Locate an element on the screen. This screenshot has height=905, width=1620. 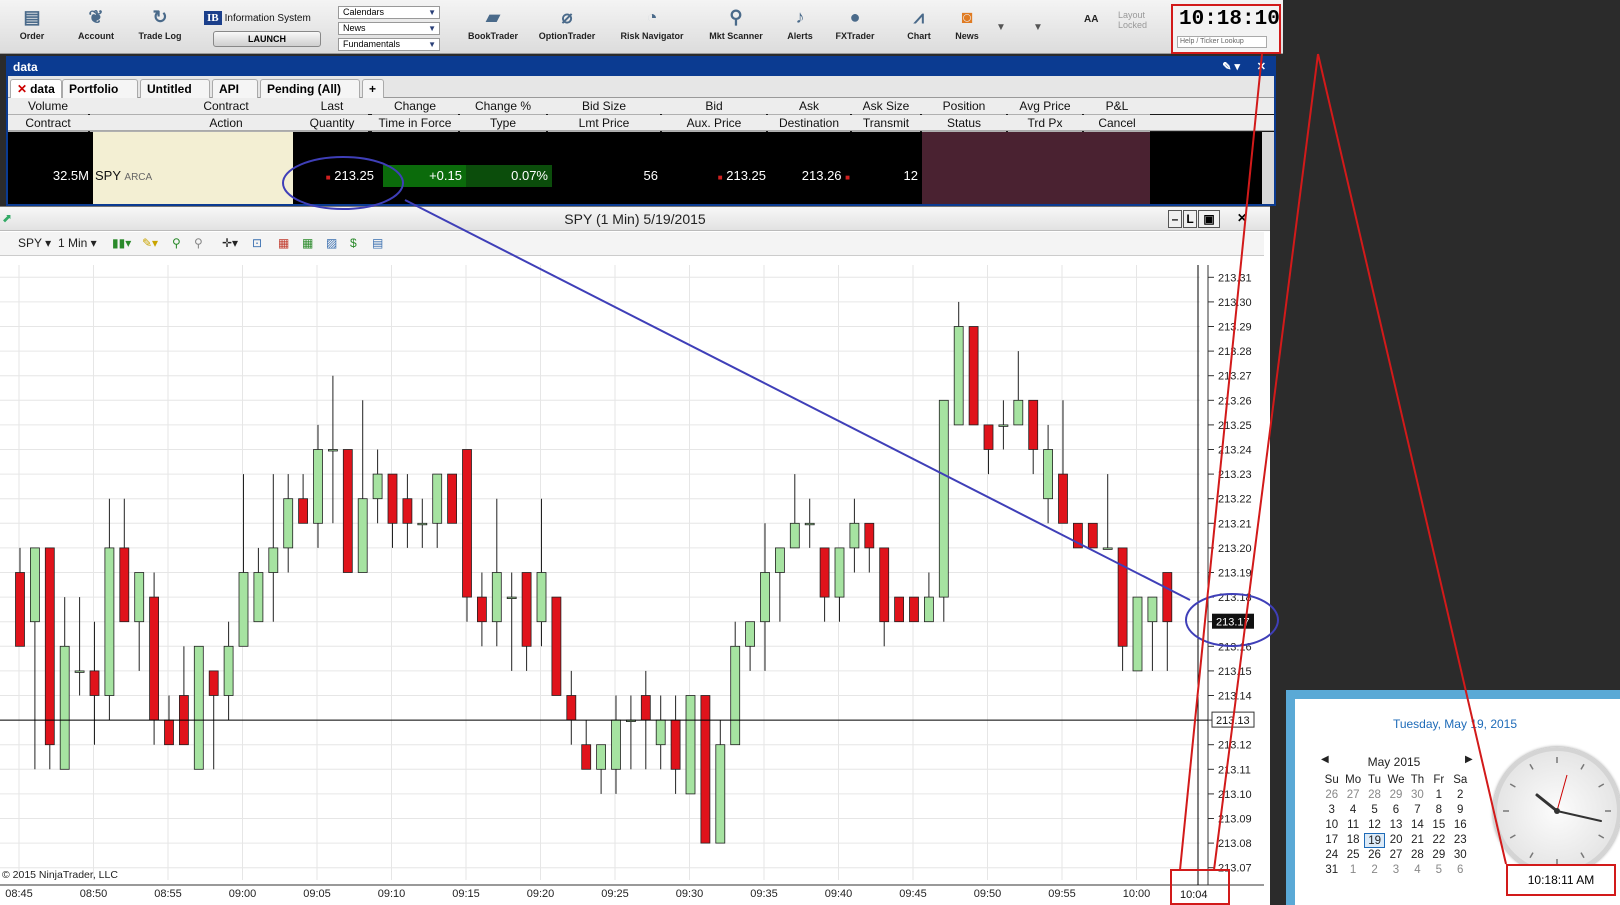
calendar-day: 25 is located at coordinates (1352, 855).